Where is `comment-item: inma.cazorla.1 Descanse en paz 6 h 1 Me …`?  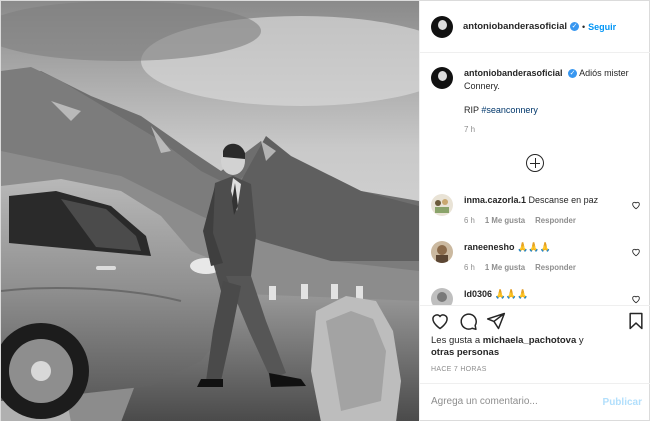
comment-item: inma.cazorla.1 Descanse en paz 6 h 1 Me … is located at coordinates (537, 209).